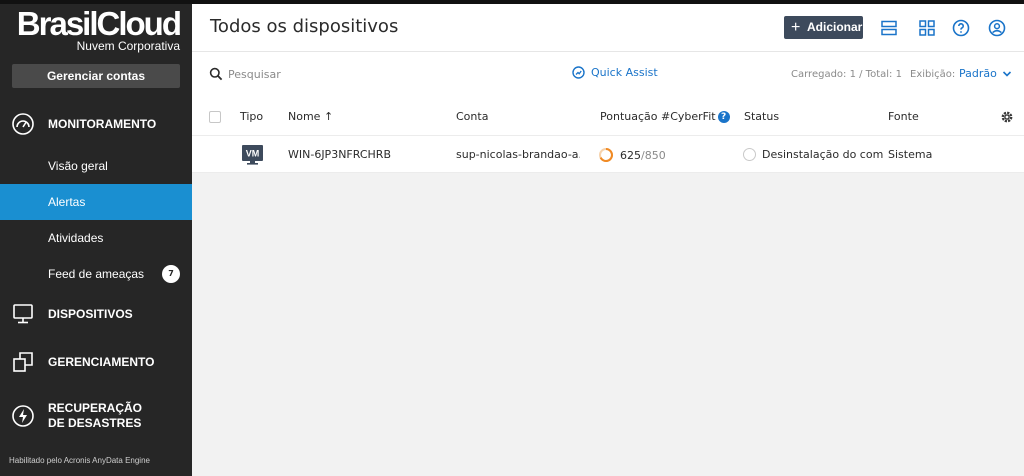  Describe the element at coordinates (927, 28) in the screenshot. I see `grid-view-icon` at that location.